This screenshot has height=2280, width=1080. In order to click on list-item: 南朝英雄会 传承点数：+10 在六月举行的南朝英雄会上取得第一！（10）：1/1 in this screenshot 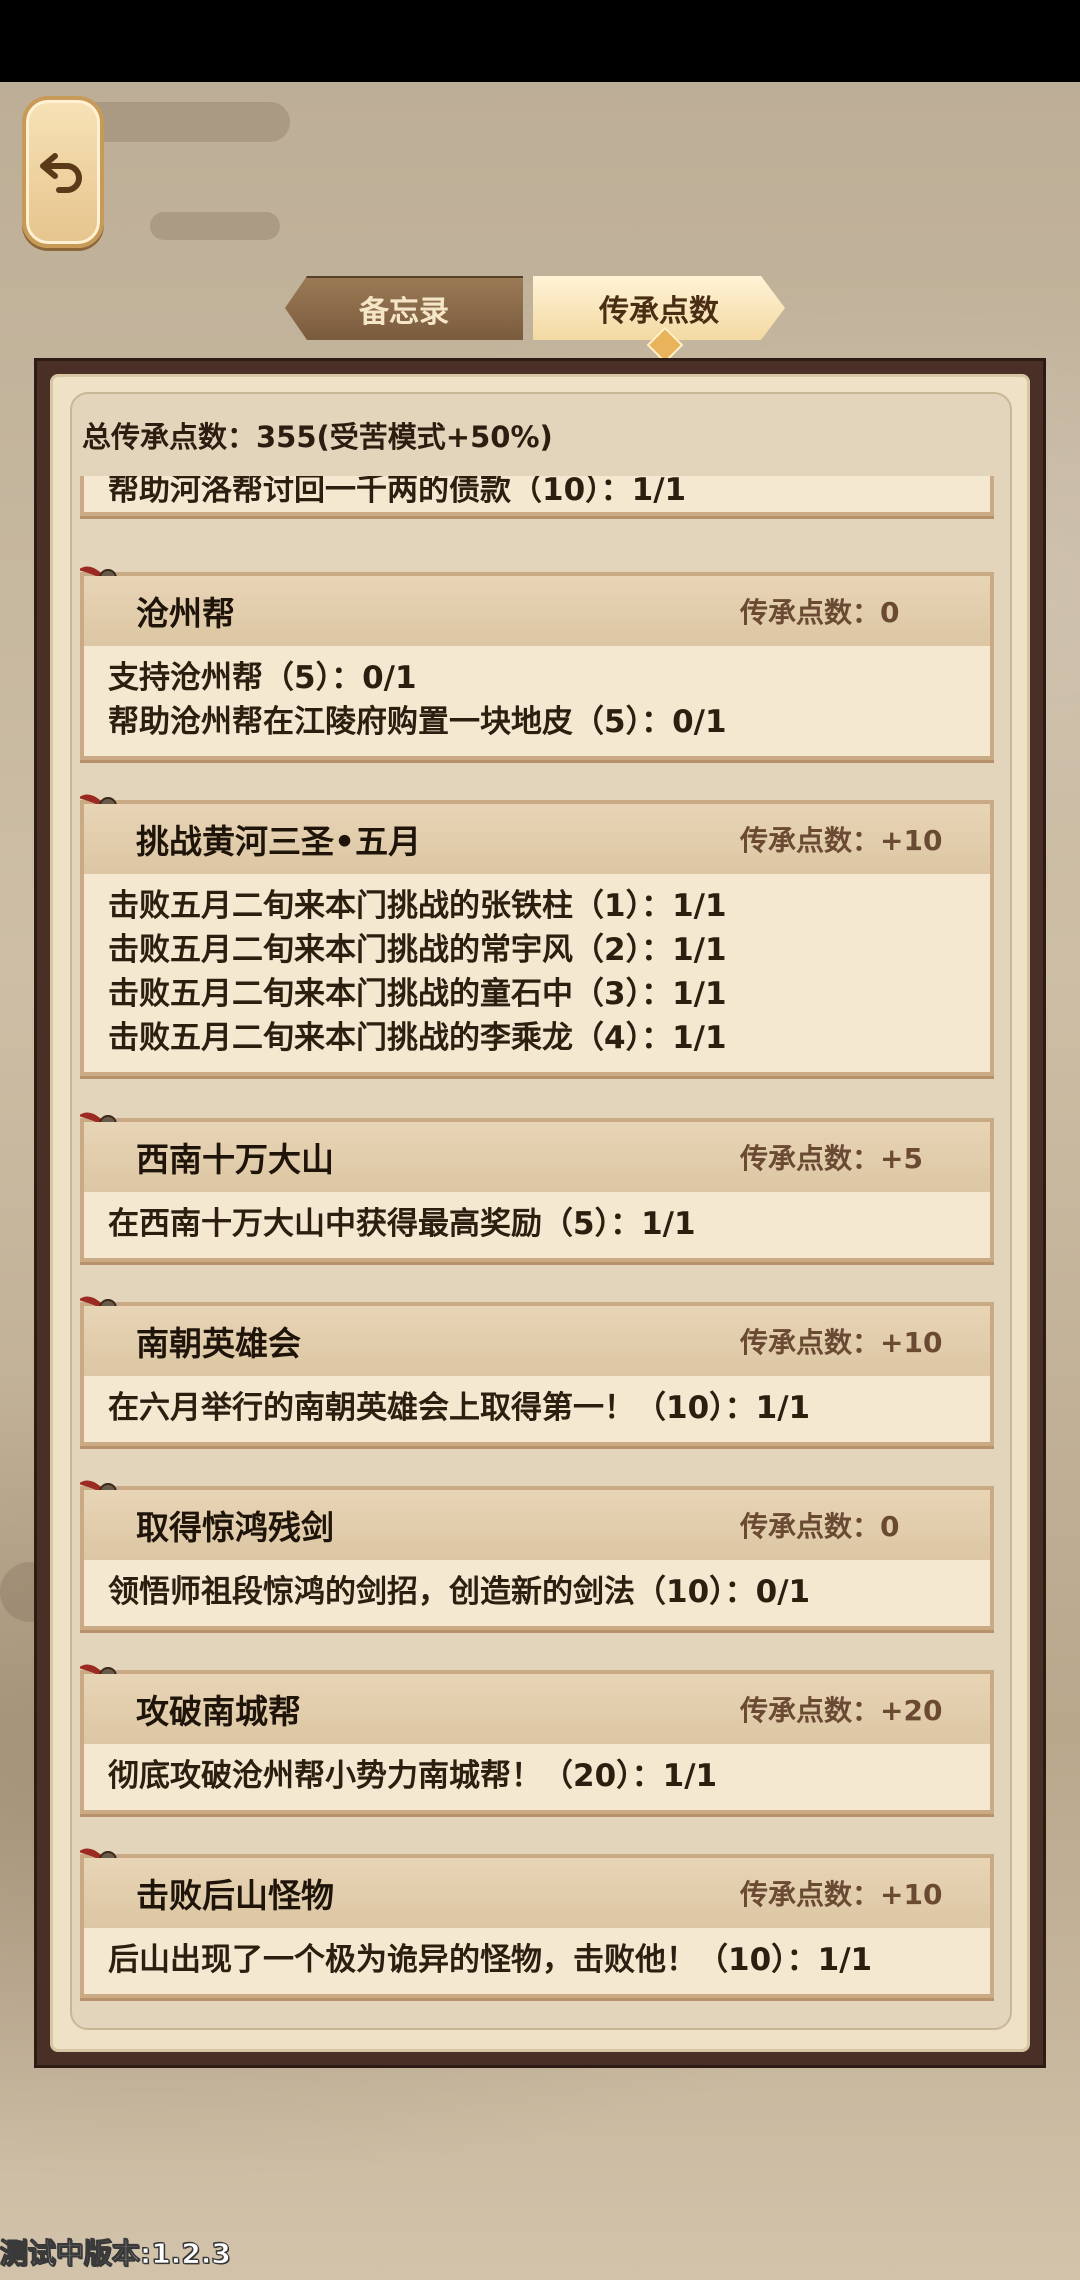, I will do `click(537, 1371)`.